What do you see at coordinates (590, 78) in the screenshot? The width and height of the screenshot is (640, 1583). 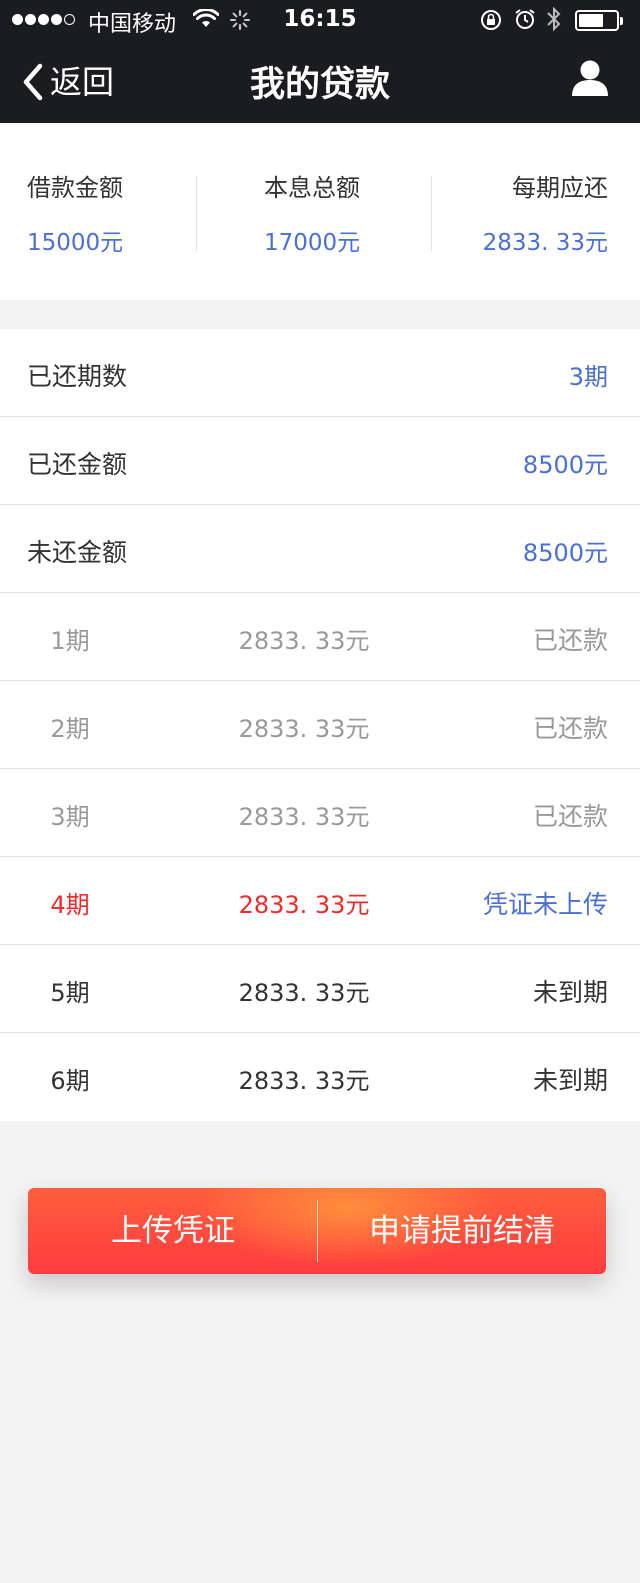 I see `user-profile-icon` at bounding box center [590, 78].